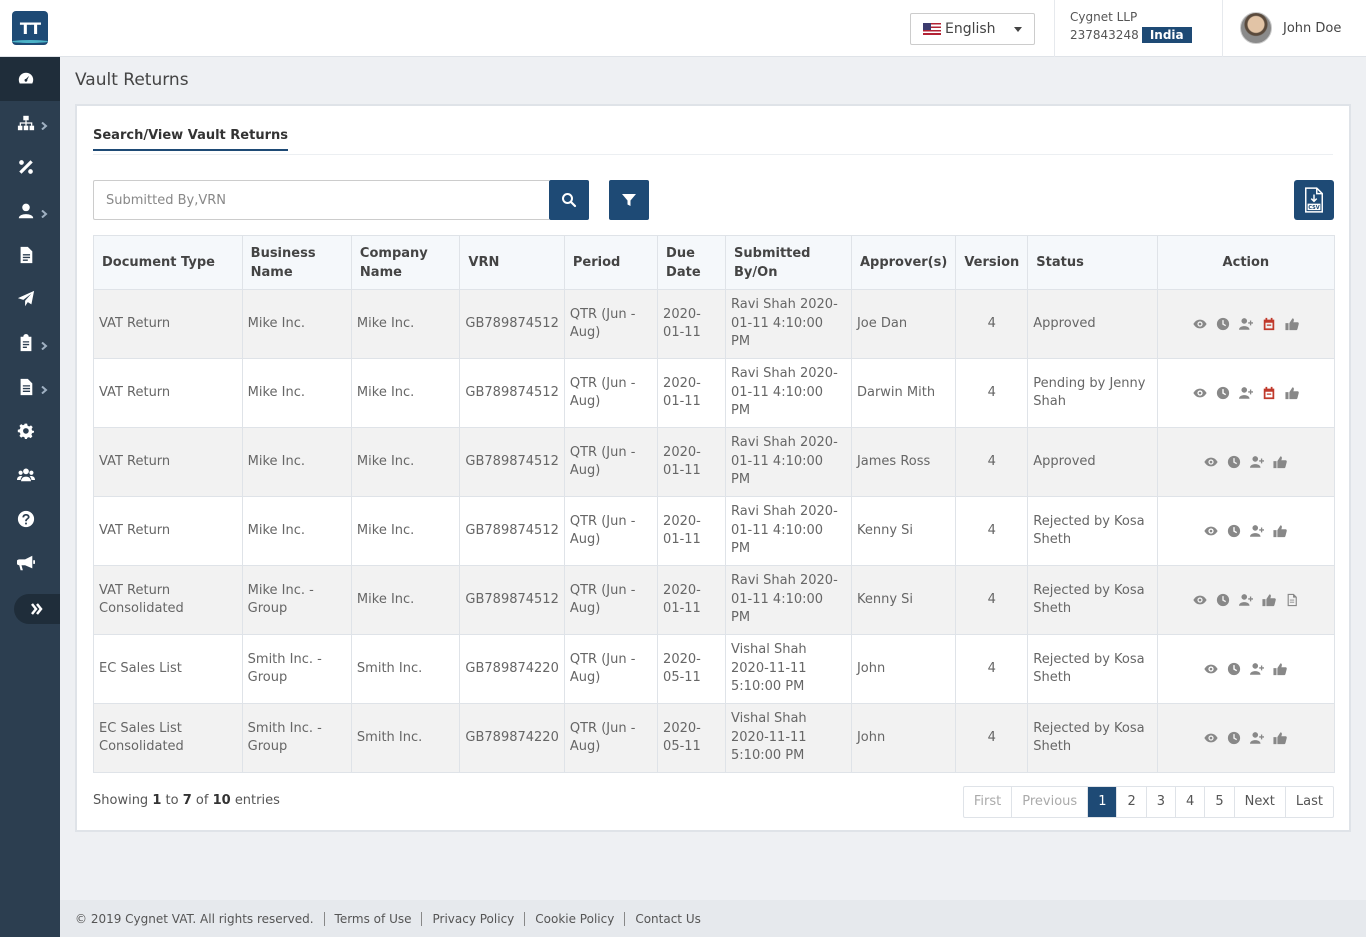 The width and height of the screenshot is (1366, 937). I want to click on footer-divider, so click(324, 918).